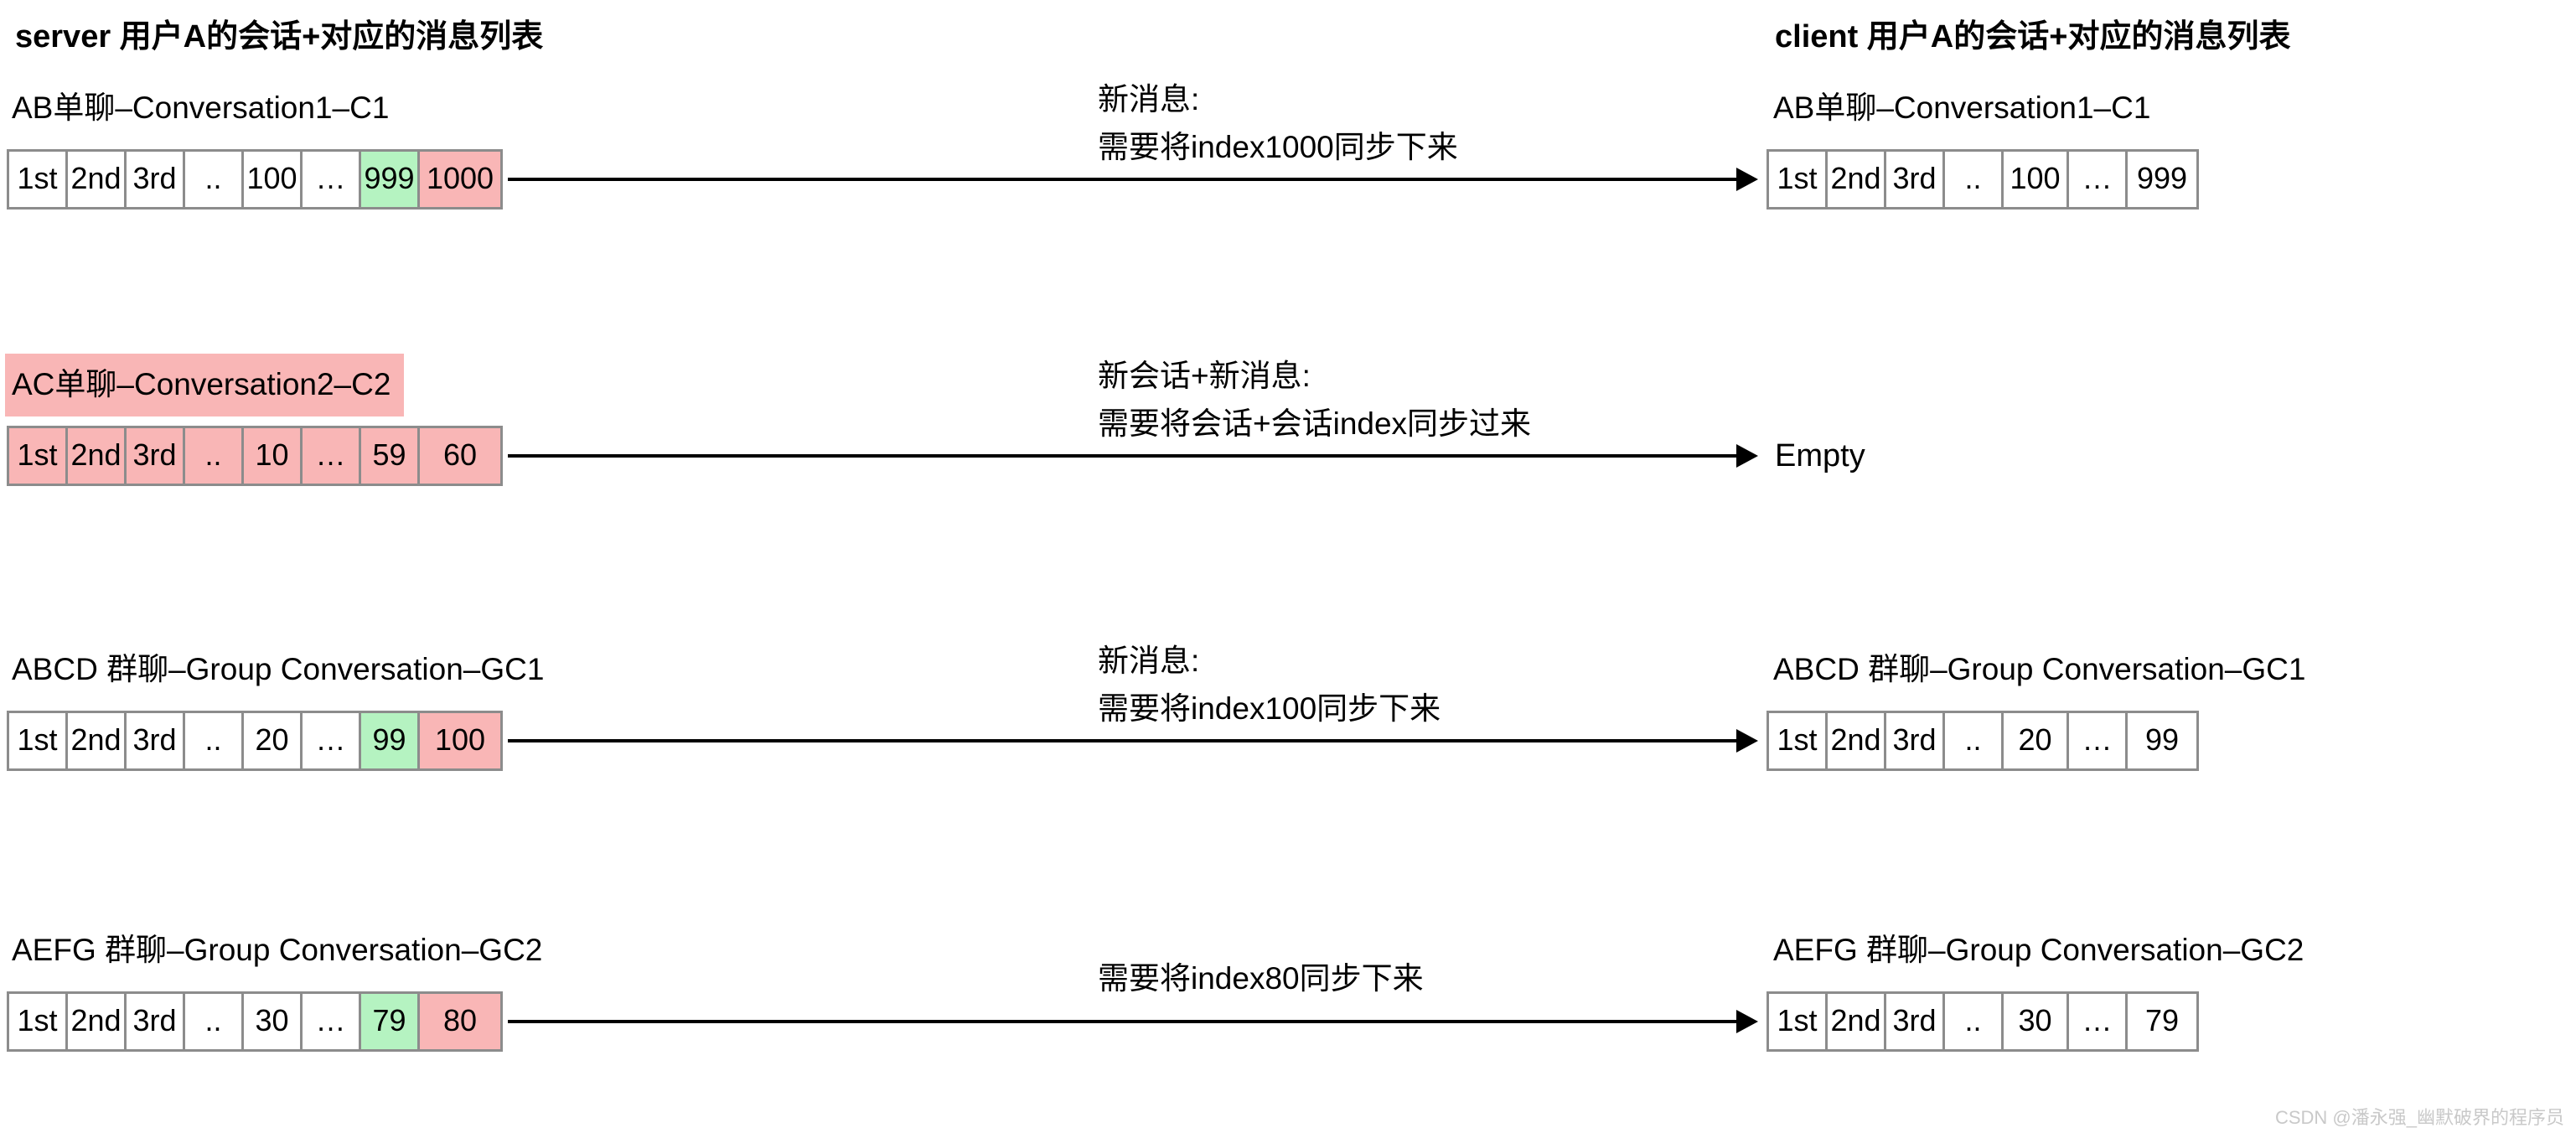 This screenshot has width=2576, height=1133. I want to click on annotation-line: 需要将index80同步下来, so click(1261, 979).